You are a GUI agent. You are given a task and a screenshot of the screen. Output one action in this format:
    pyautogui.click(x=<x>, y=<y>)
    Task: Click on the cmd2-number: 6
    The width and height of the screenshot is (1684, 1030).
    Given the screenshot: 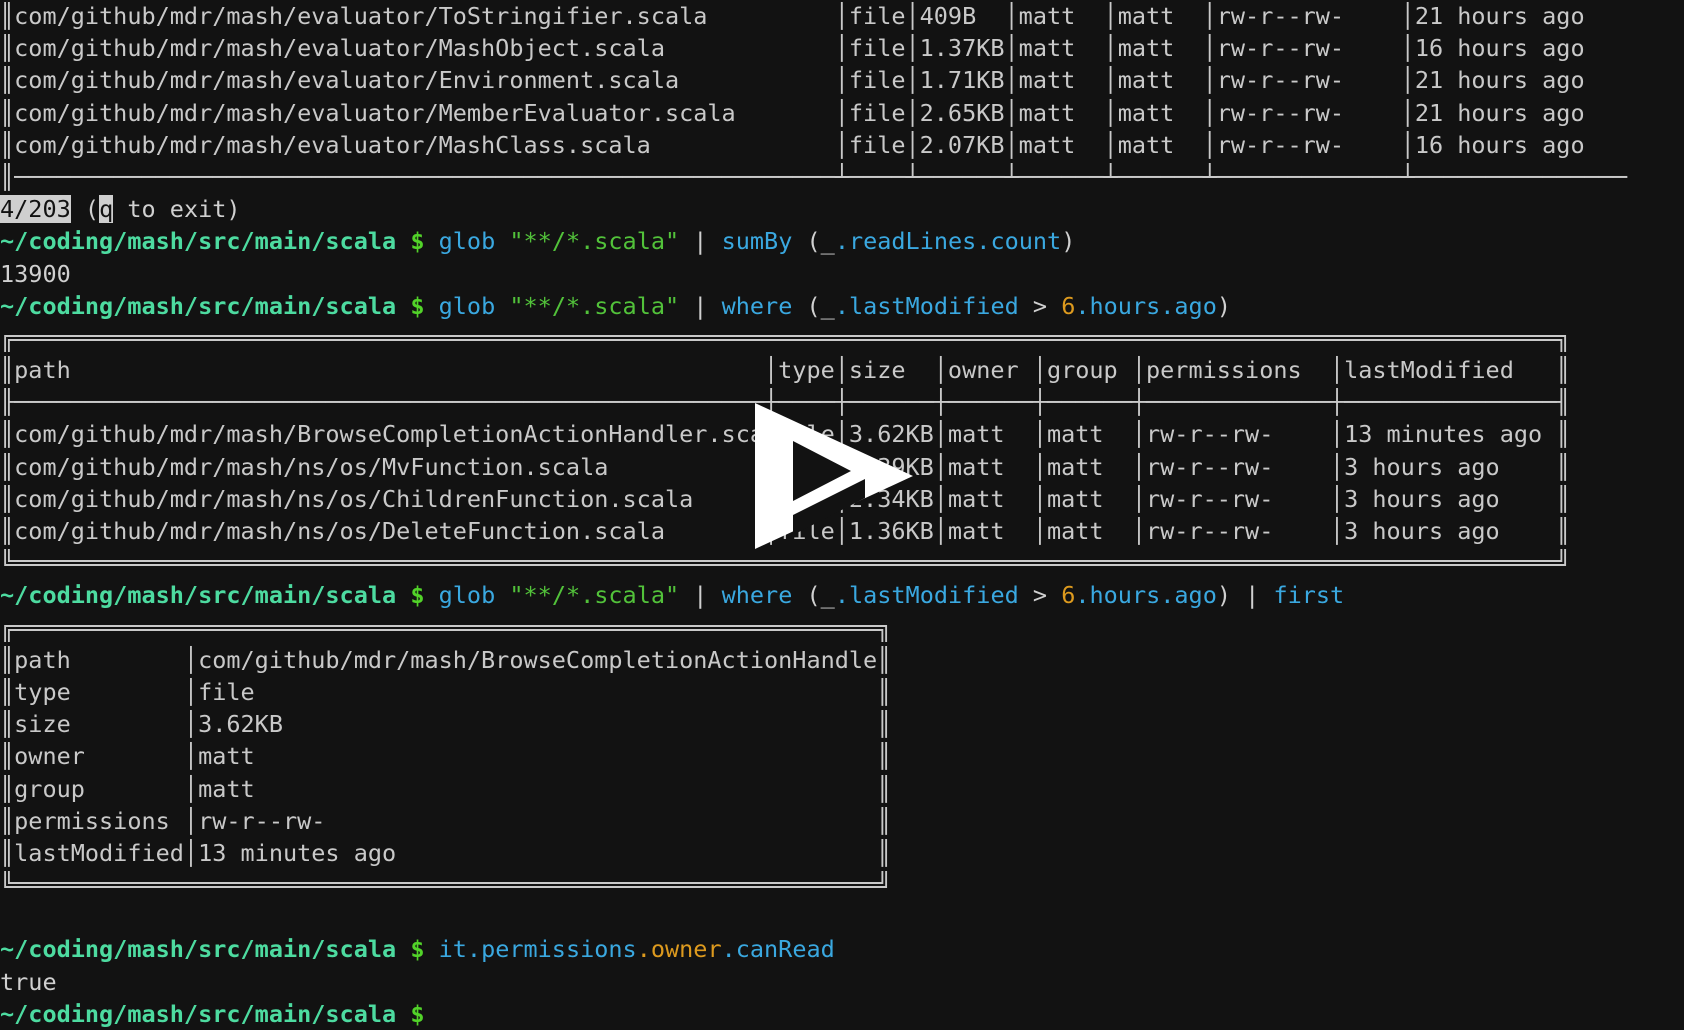 What is the action you would take?
    pyautogui.click(x=1068, y=305)
    